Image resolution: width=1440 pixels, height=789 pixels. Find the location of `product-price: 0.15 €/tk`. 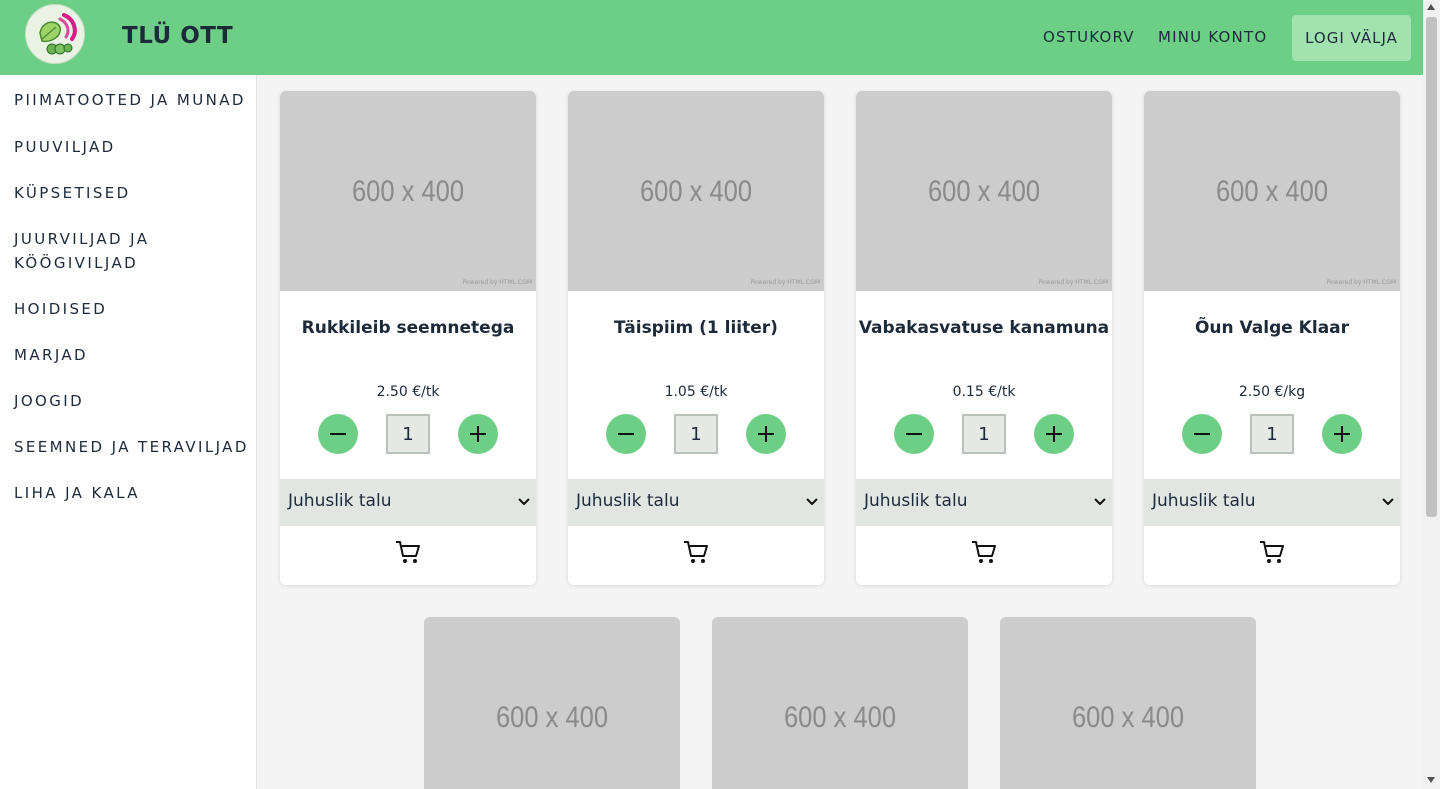

product-price: 0.15 €/tk is located at coordinates (984, 392).